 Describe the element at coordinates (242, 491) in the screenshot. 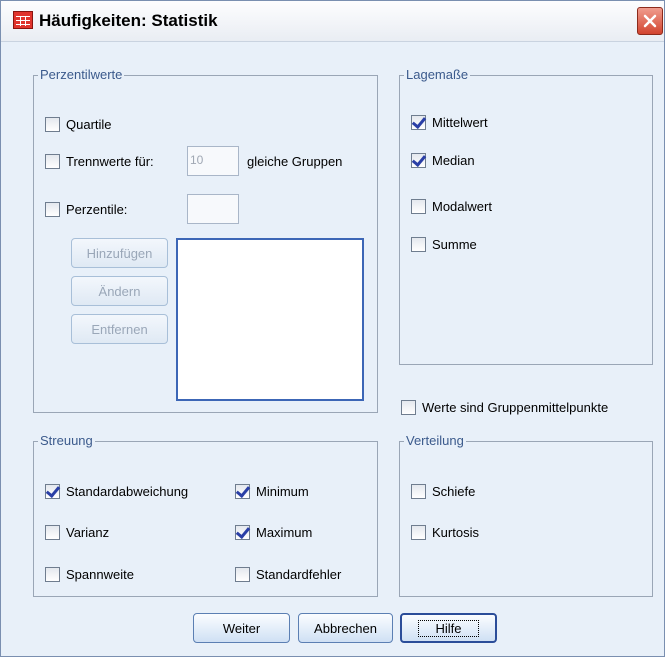

I see `minimum-box` at that location.